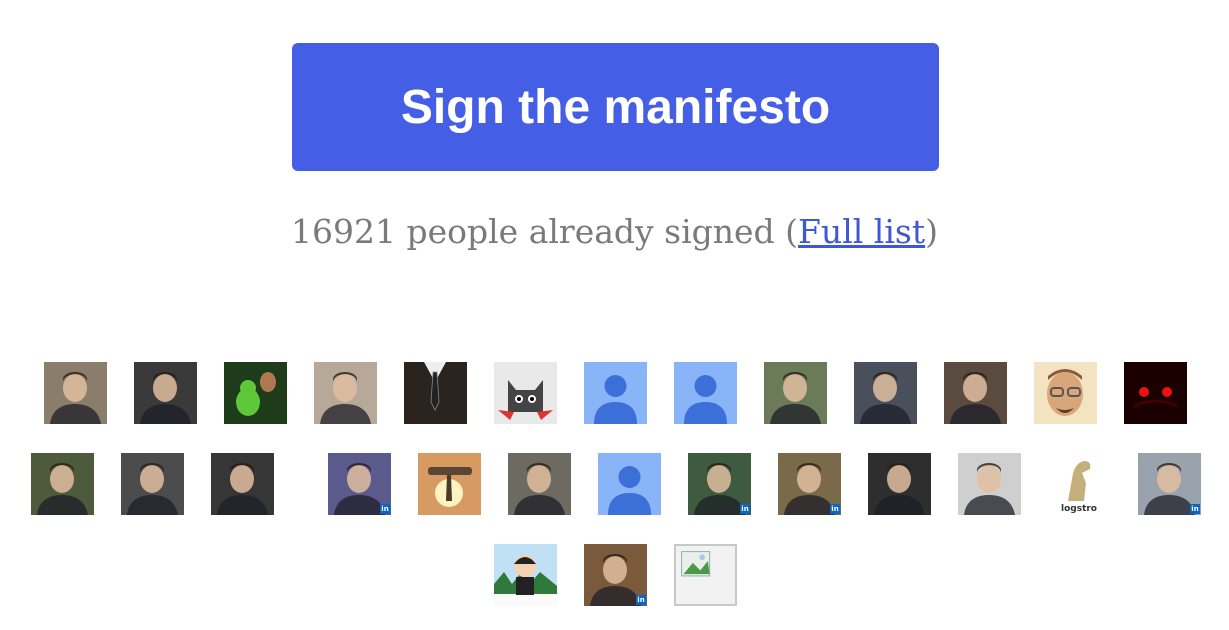 This screenshot has width=1229, height=630. I want to click on avatar-cartoon-cat, so click(525, 393).